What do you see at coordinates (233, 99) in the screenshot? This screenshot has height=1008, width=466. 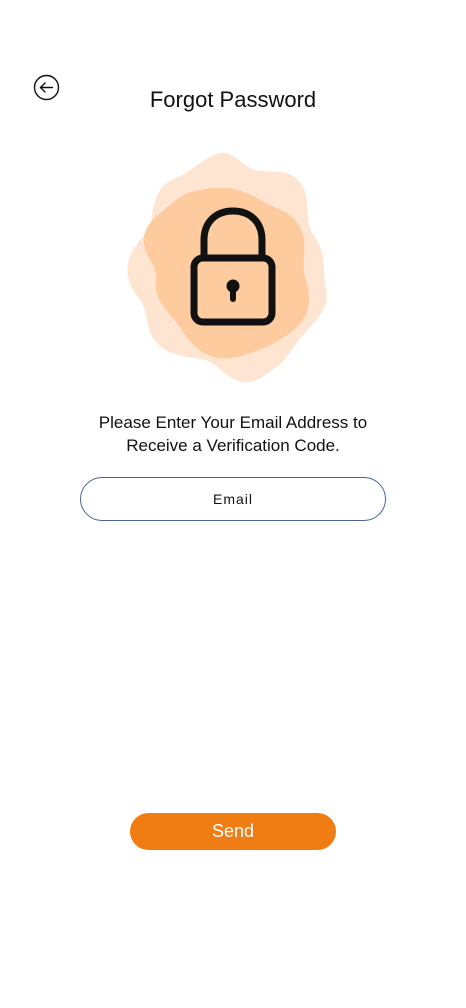 I see `page-title: Forgot Password` at bounding box center [233, 99].